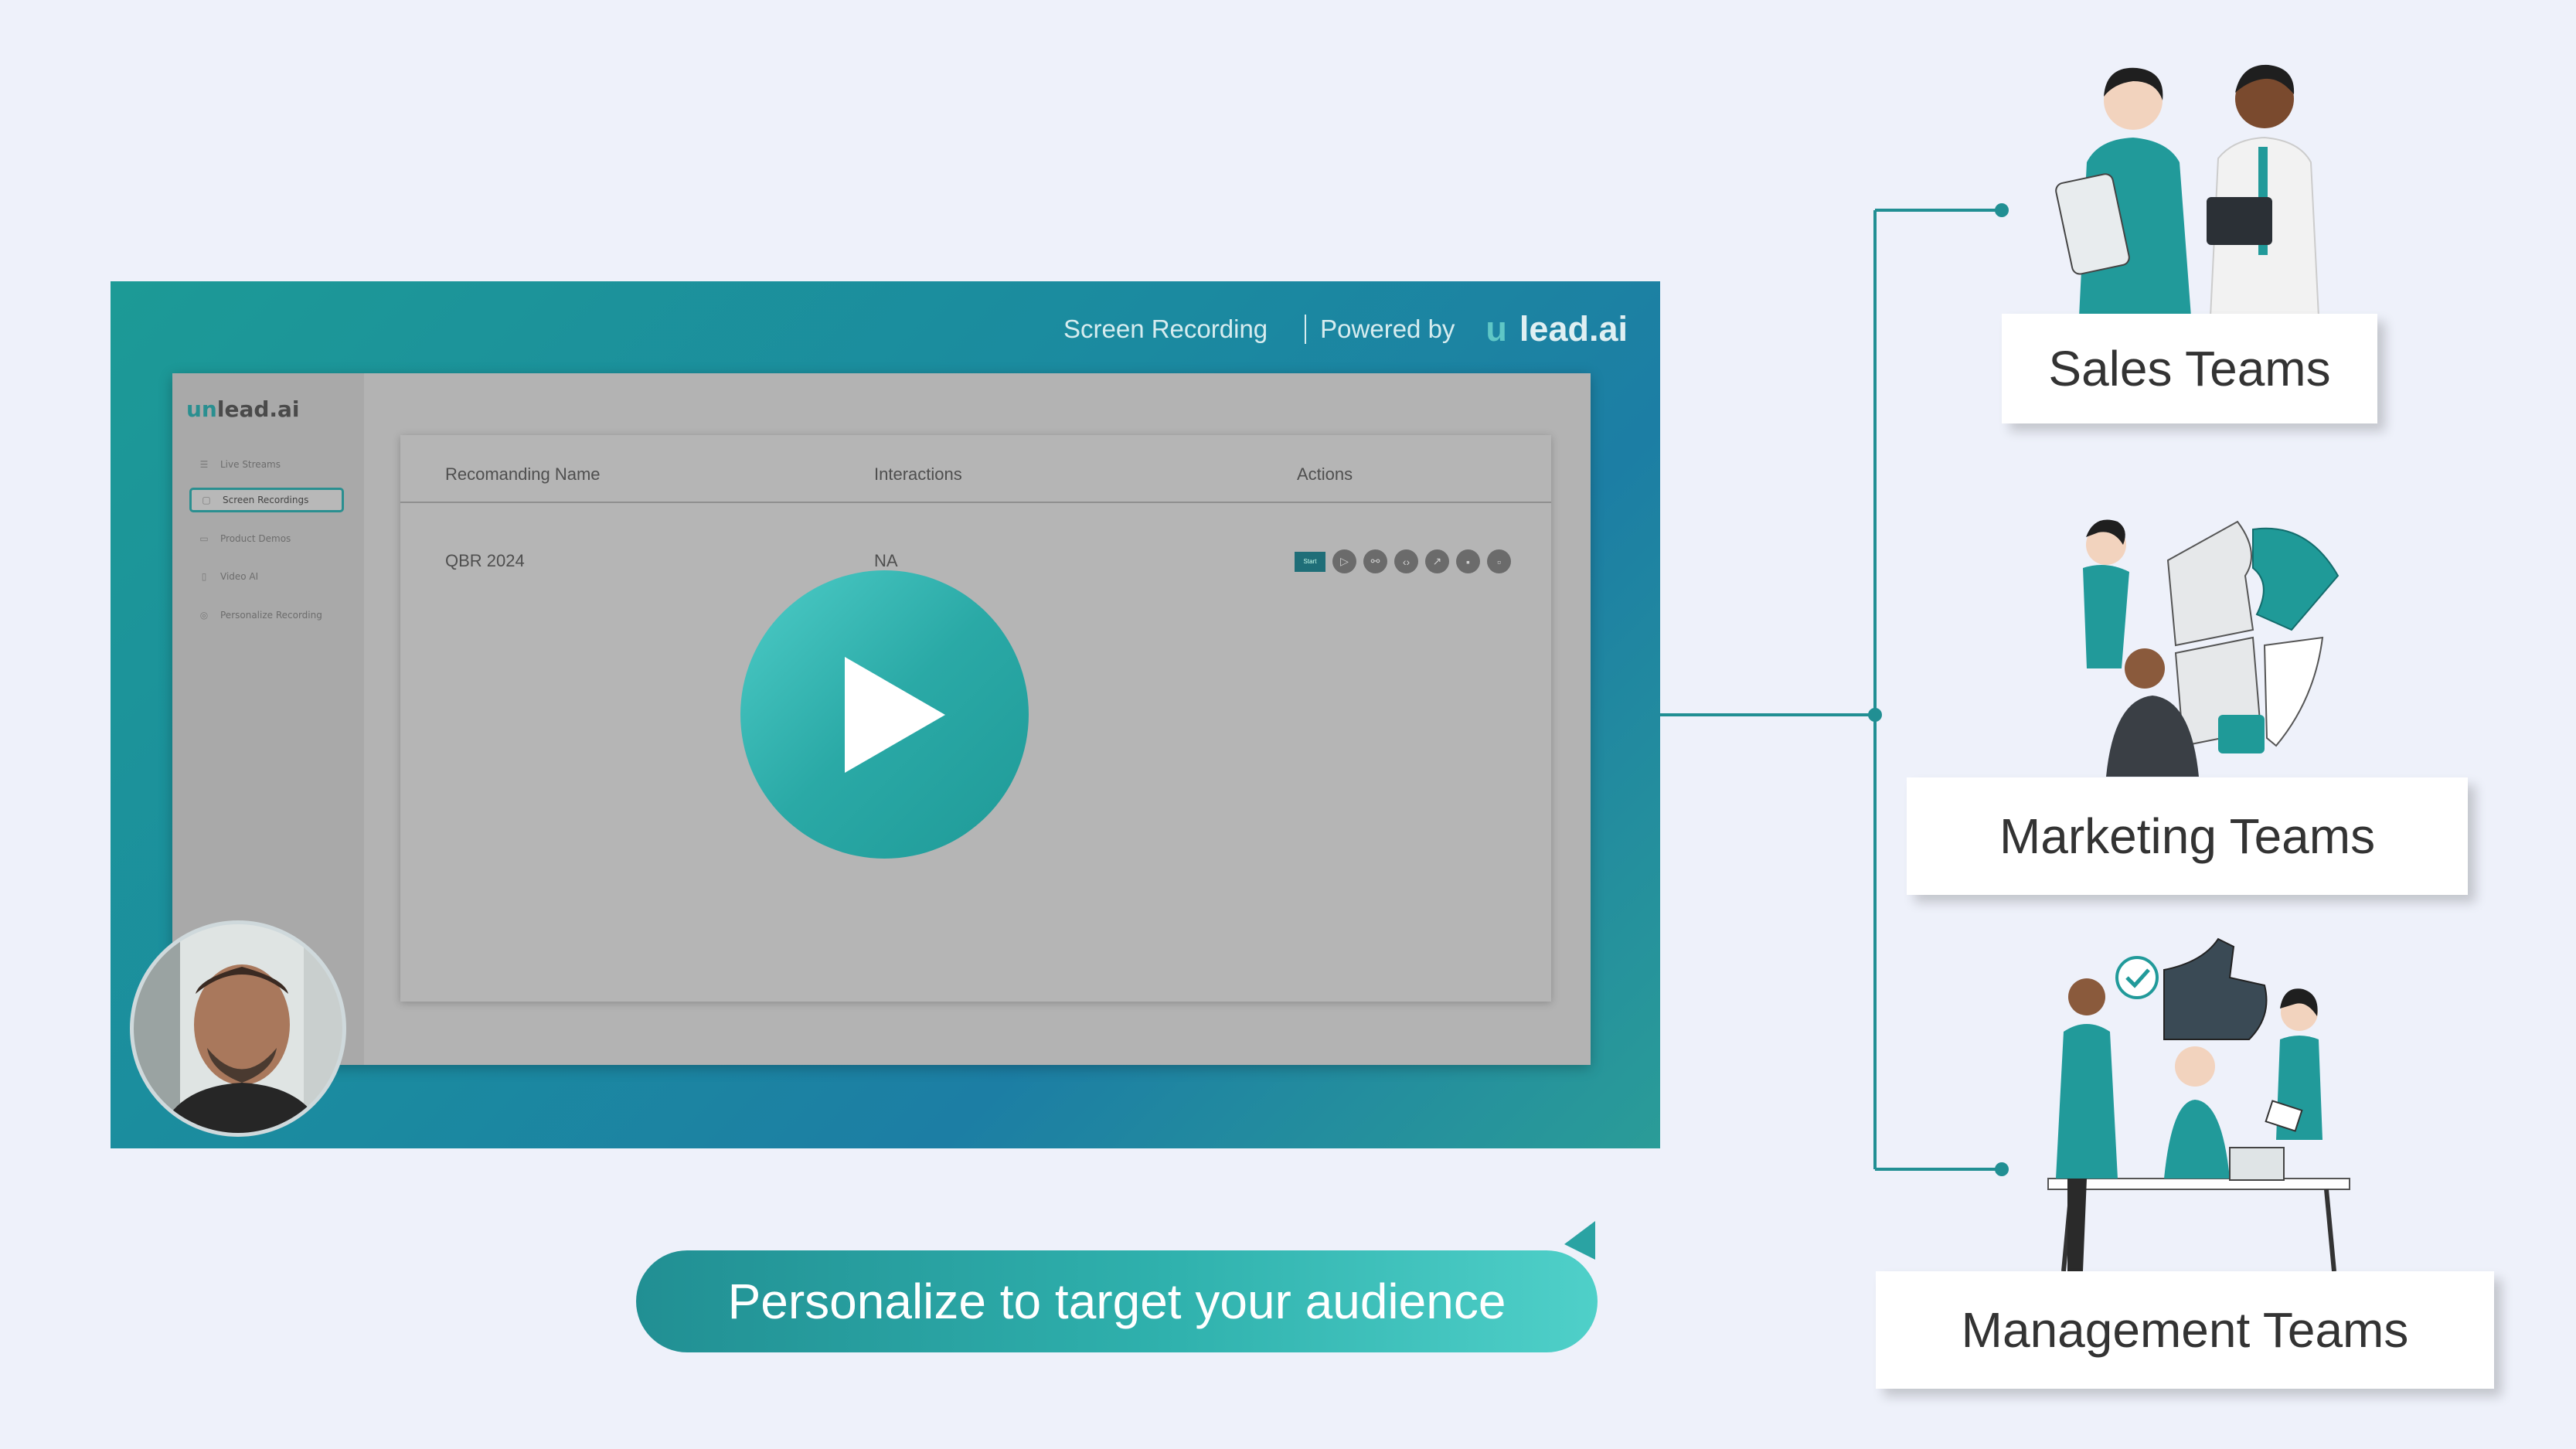  What do you see at coordinates (2211, 648) in the screenshot?
I see `marketing-team-illustration-icon` at bounding box center [2211, 648].